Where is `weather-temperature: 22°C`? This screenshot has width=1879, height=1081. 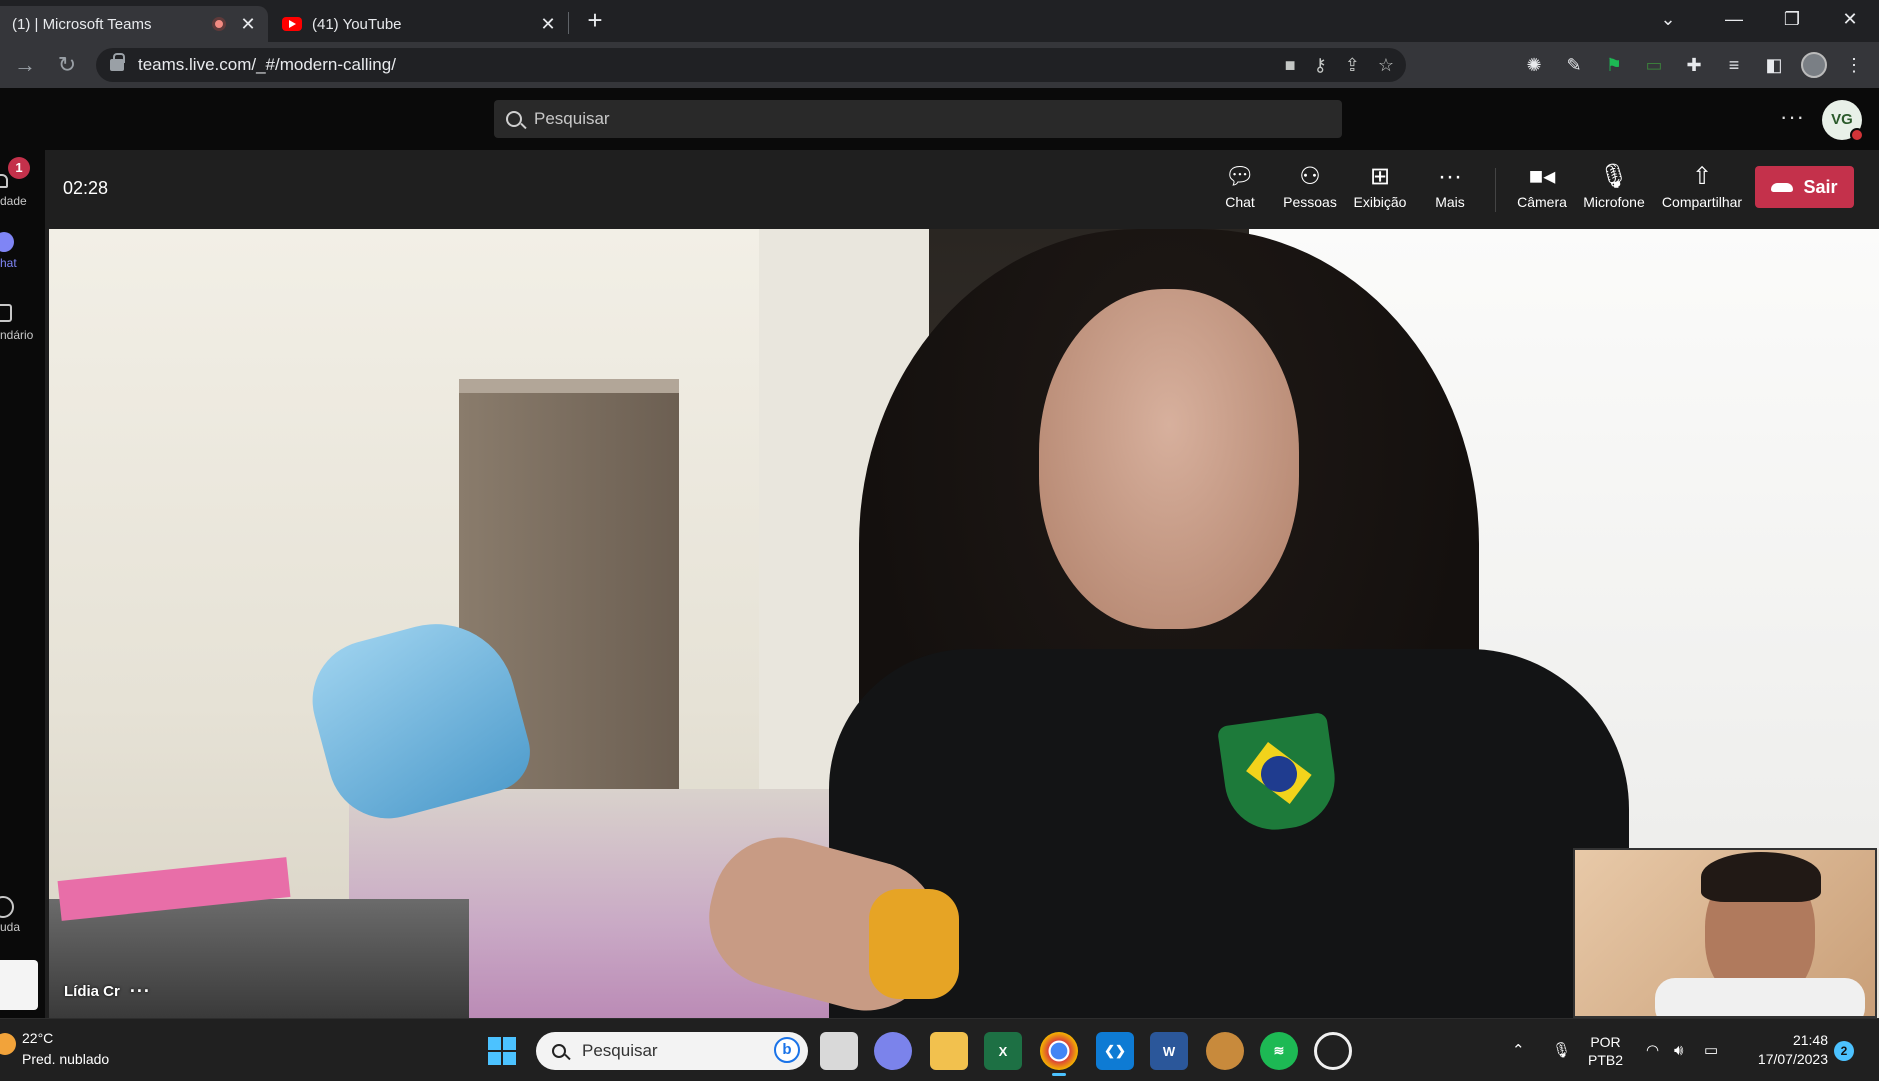
weather-temperature: 22°C is located at coordinates (38, 1038).